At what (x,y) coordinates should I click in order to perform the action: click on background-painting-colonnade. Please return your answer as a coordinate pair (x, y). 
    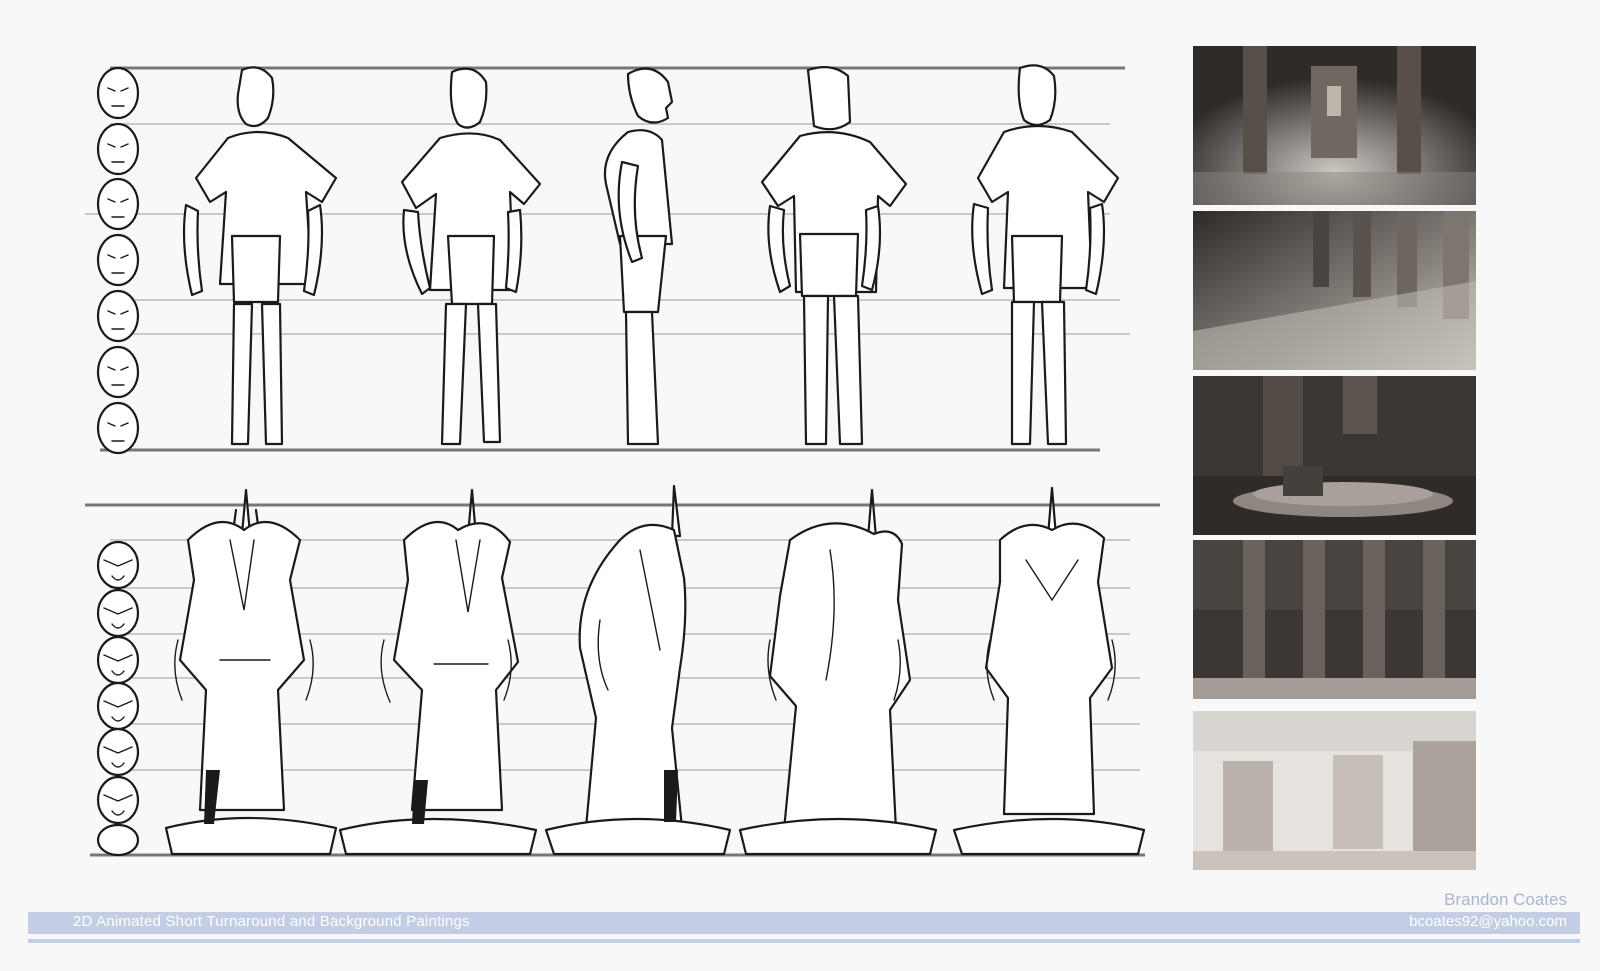
    Looking at the image, I should click on (1334, 619).